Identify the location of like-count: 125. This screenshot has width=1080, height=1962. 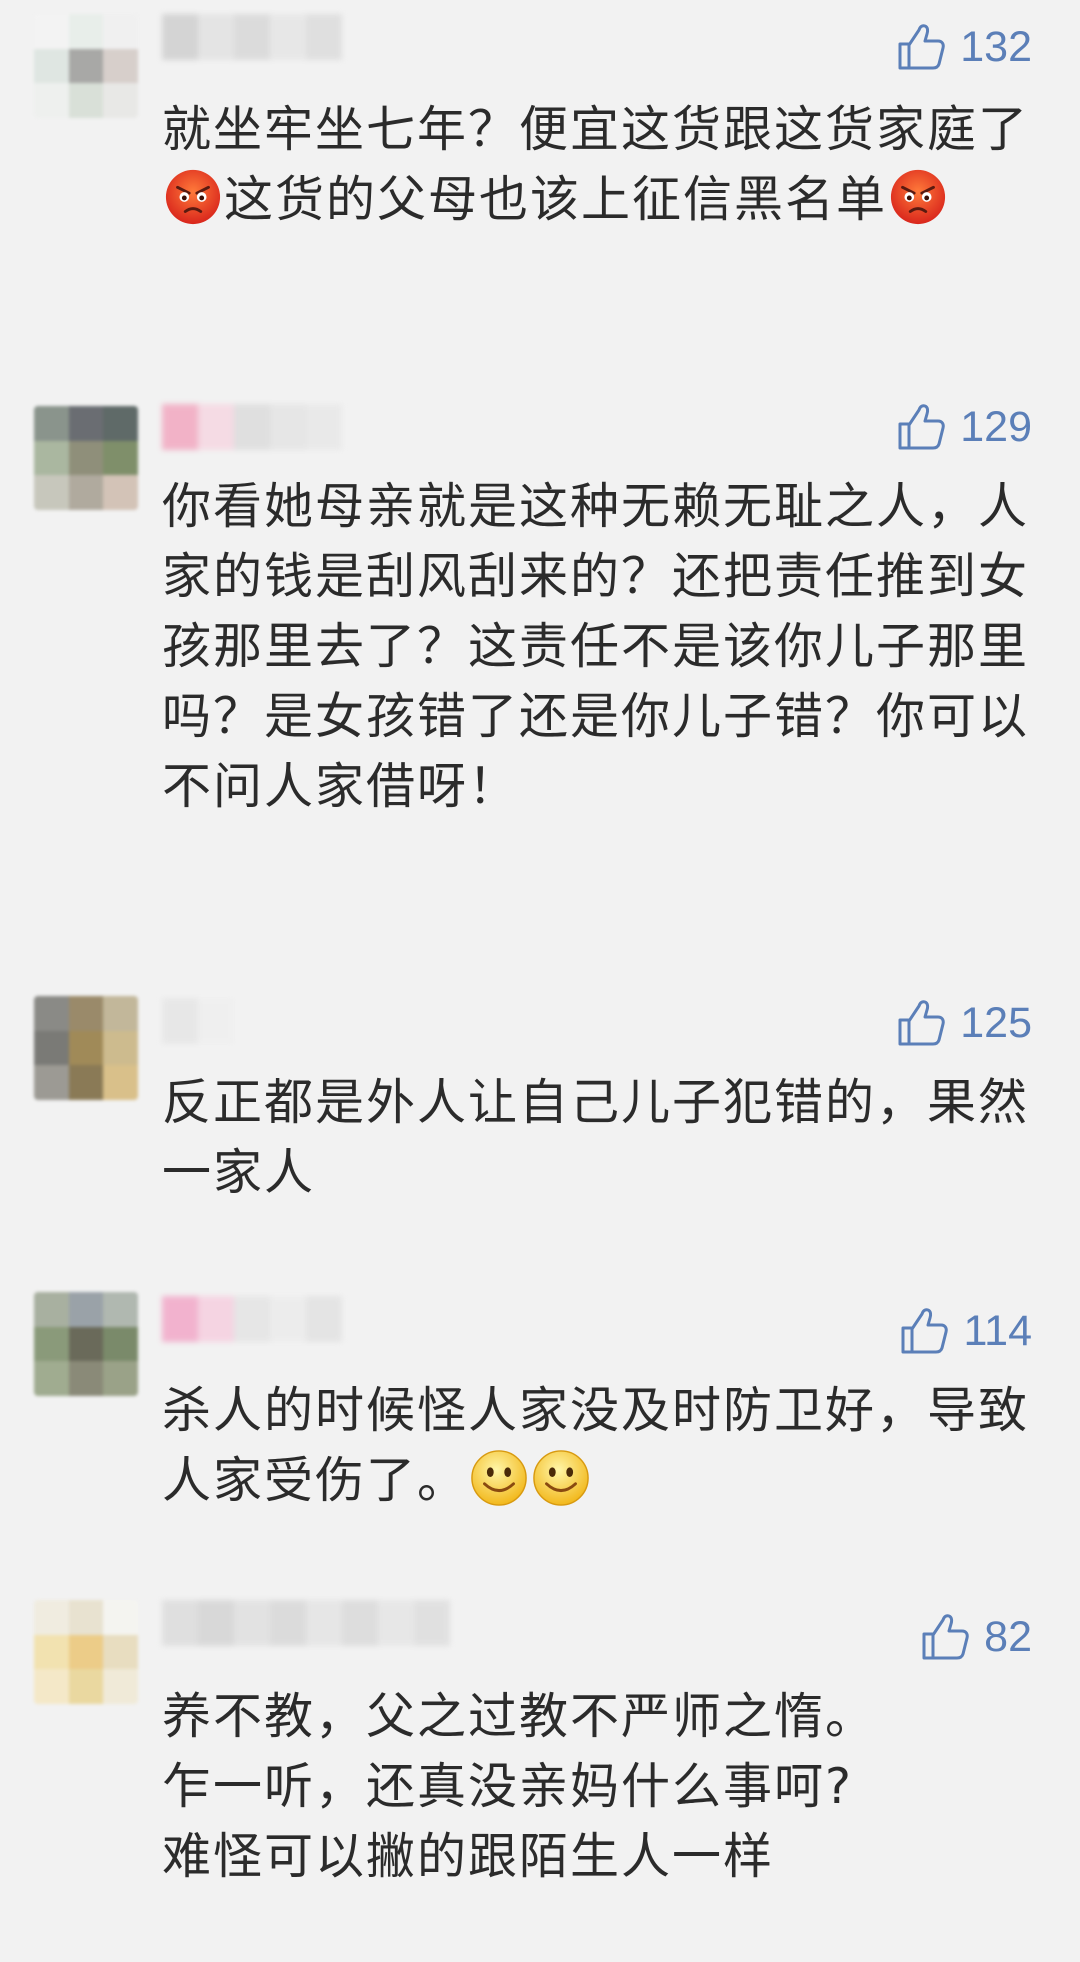
(996, 1022).